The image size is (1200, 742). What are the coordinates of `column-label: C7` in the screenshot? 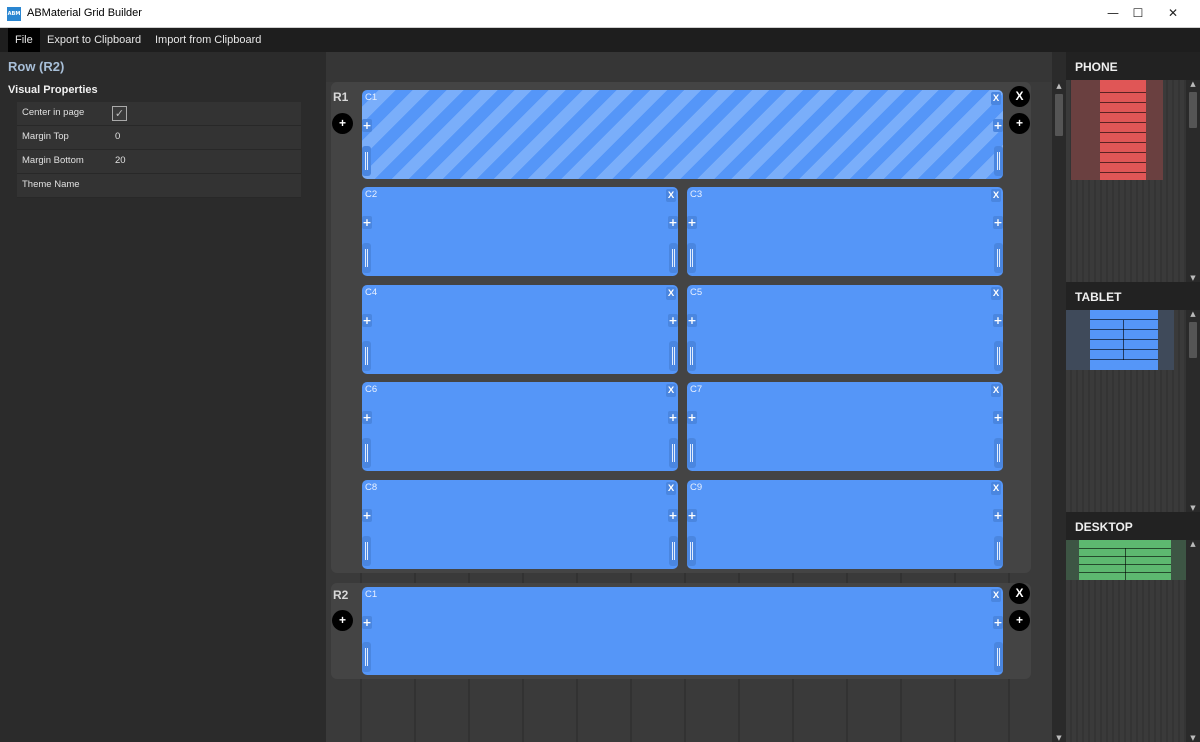 It's located at (696, 389).